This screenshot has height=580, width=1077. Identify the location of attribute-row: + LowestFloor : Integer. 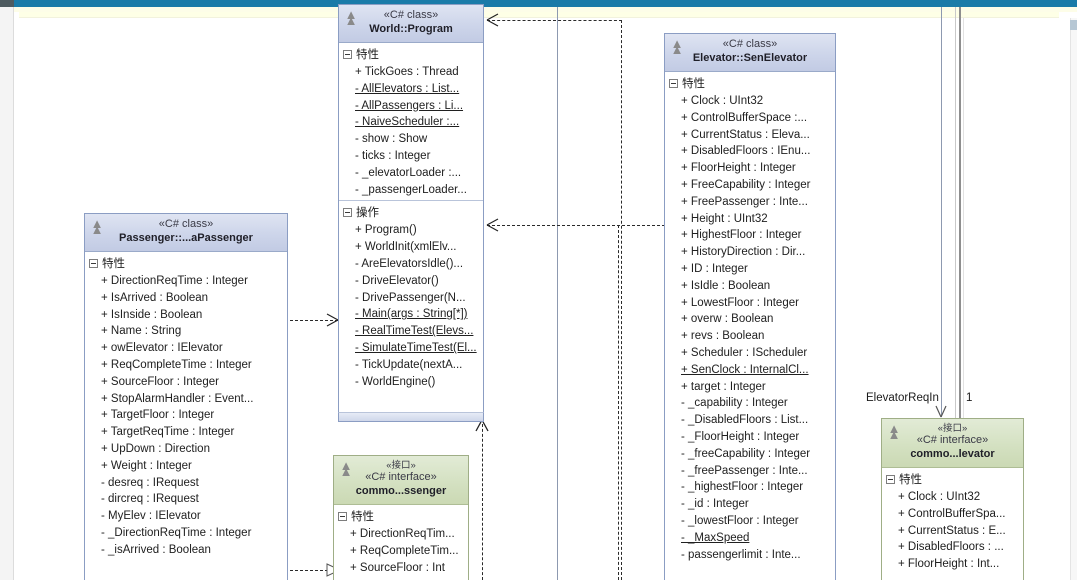
(750, 303).